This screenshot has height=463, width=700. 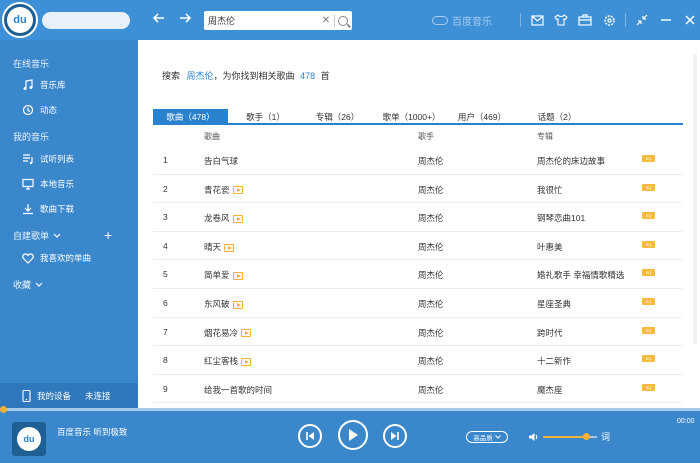 I want to click on tab-topics: 话题（2）, so click(x=557, y=117).